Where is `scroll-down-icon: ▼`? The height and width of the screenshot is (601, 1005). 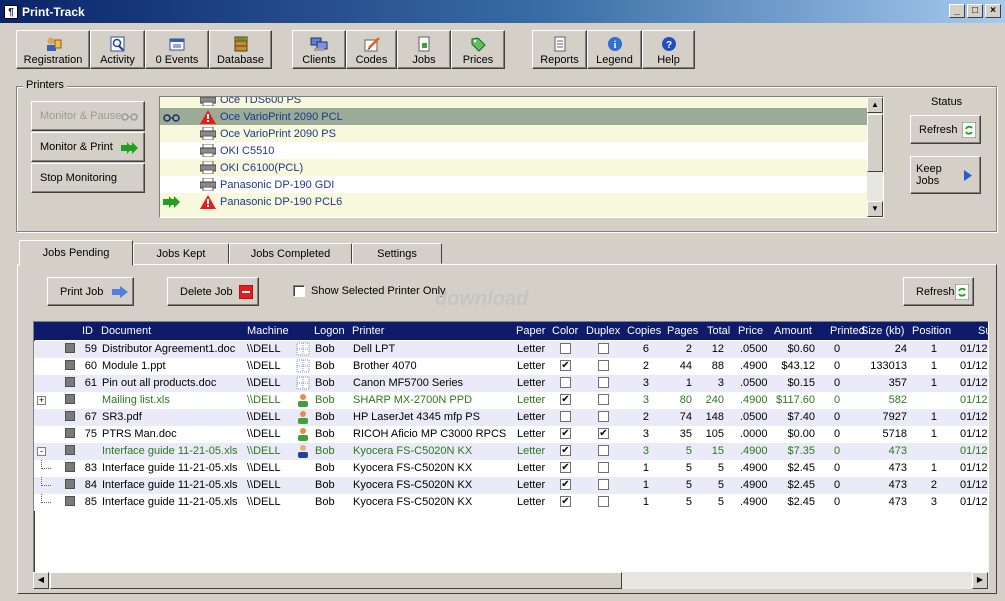 scroll-down-icon: ▼ is located at coordinates (875, 209).